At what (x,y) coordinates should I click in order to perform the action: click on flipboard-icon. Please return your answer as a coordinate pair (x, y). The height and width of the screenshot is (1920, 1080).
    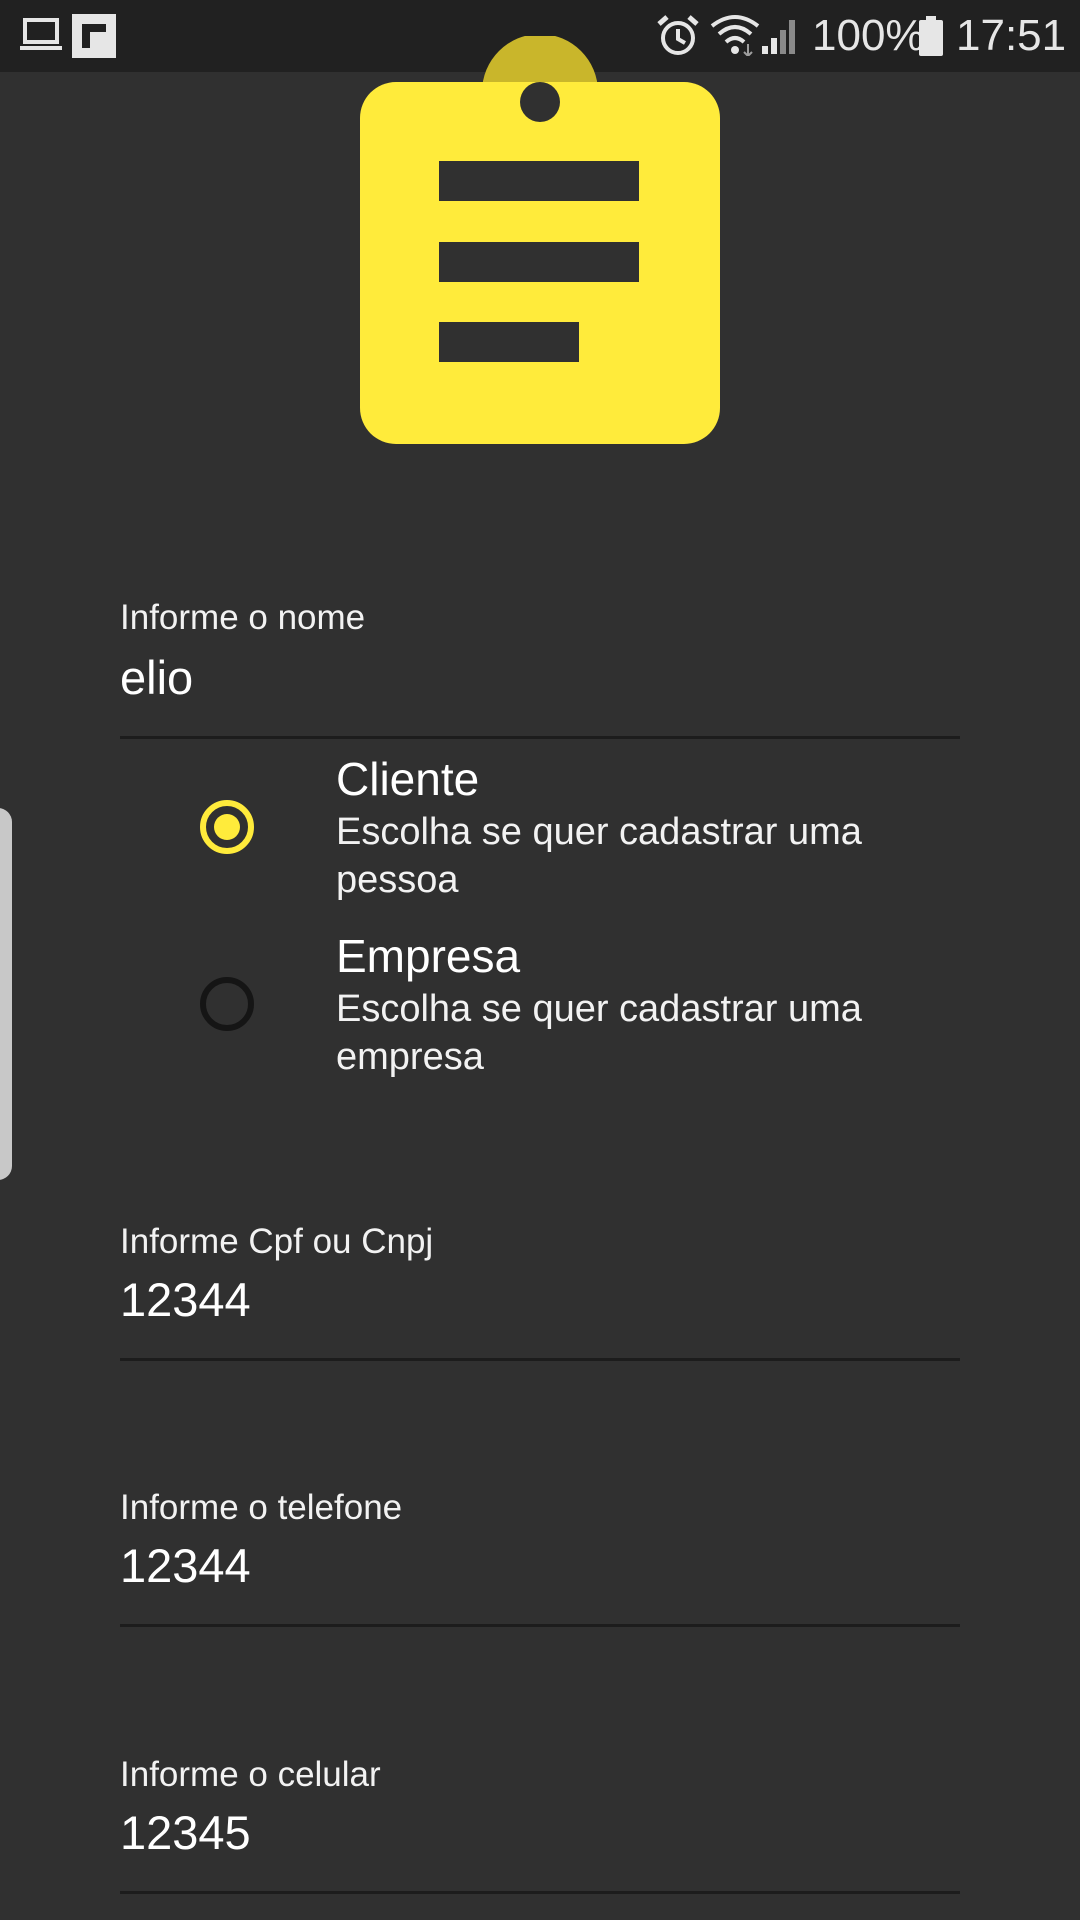
    Looking at the image, I should click on (94, 36).